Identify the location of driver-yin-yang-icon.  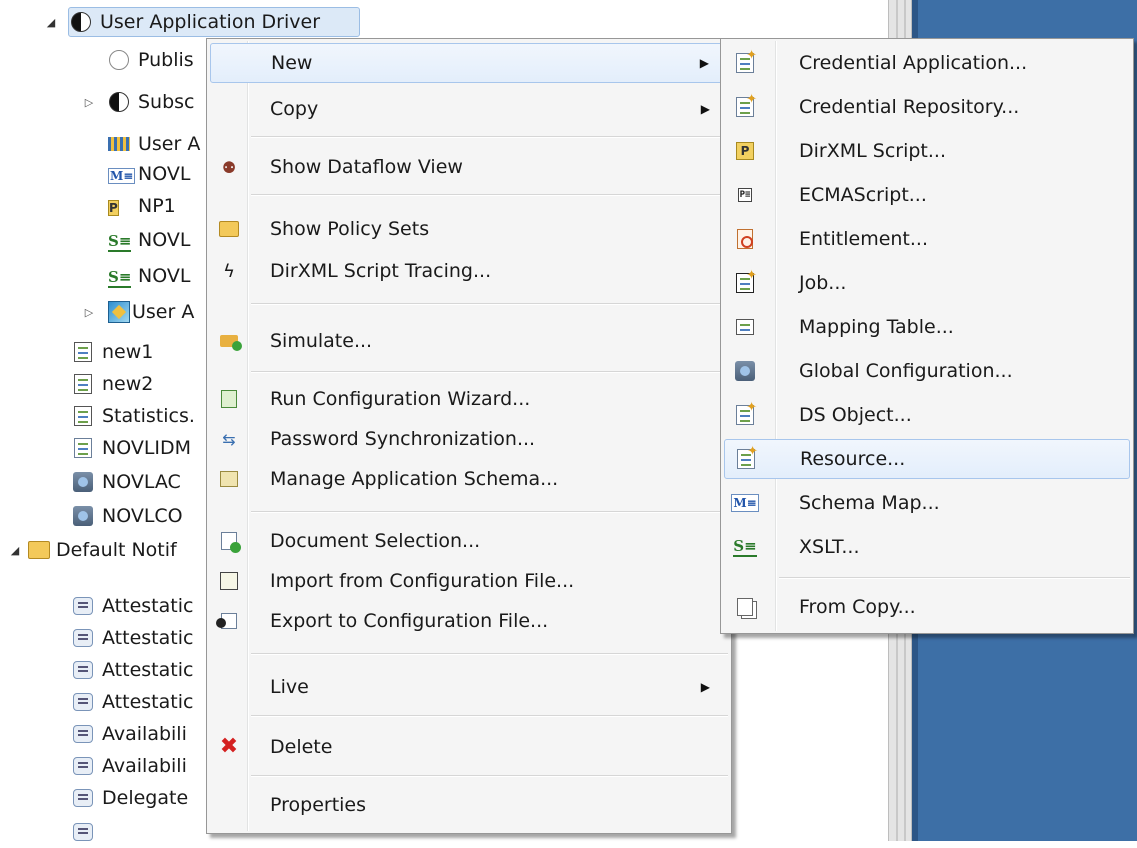
(81, 22).